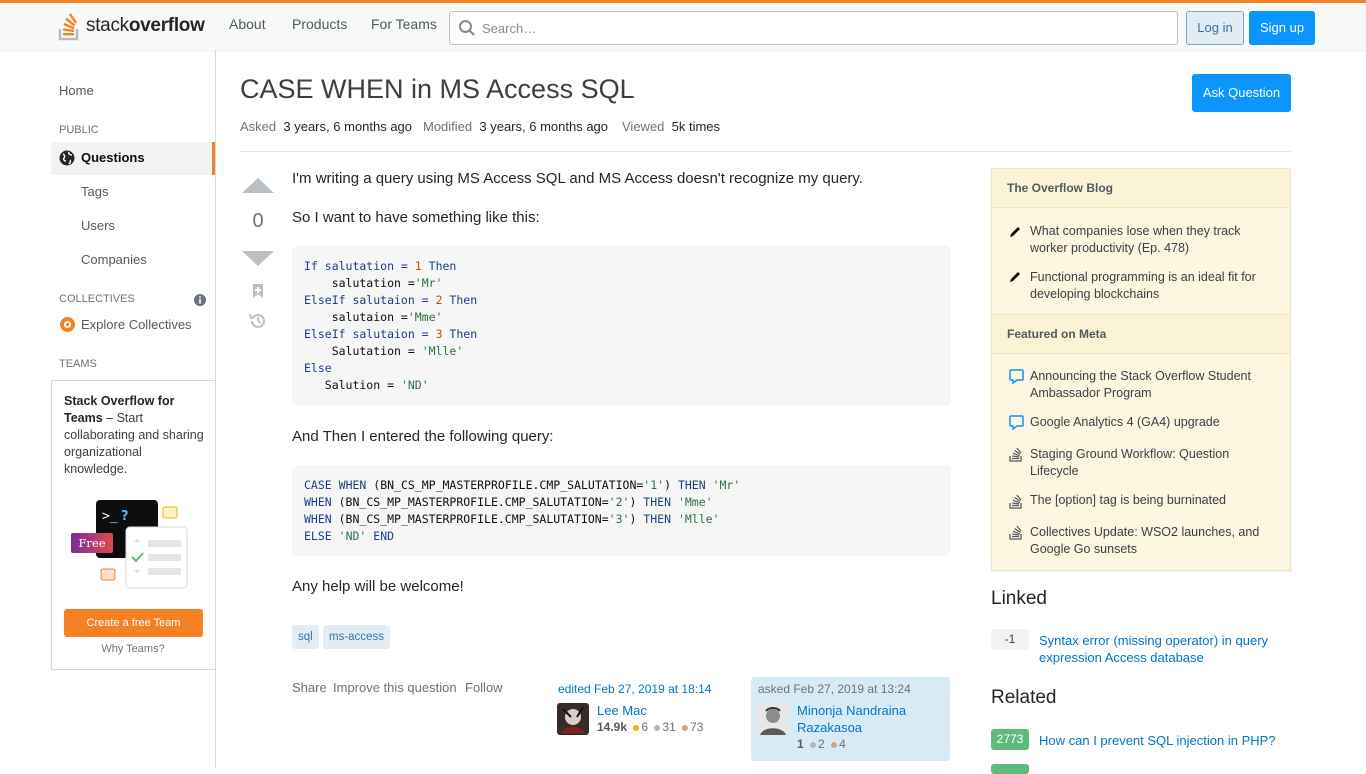  I want to click on owner-username: Minonja Nandraina Razakasoa, so click(869, 719).